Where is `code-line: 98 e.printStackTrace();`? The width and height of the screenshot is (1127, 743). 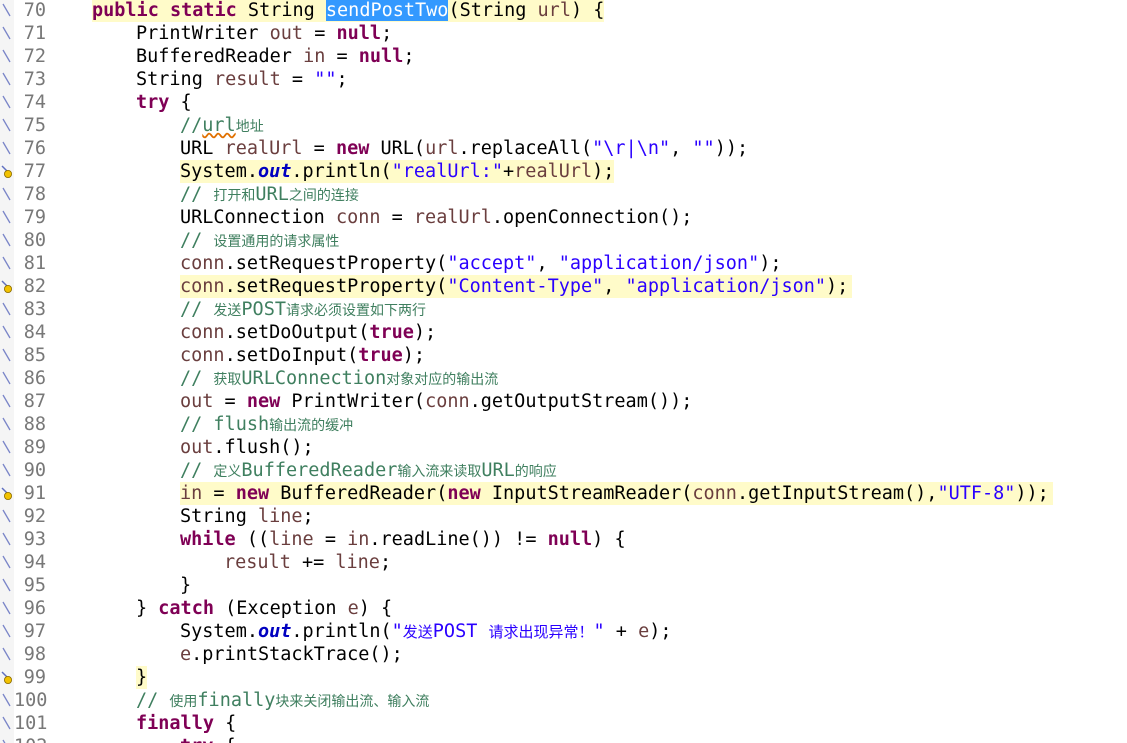
code-line: 98 e.printStackTrace(); is located at coordinates (563, 654).